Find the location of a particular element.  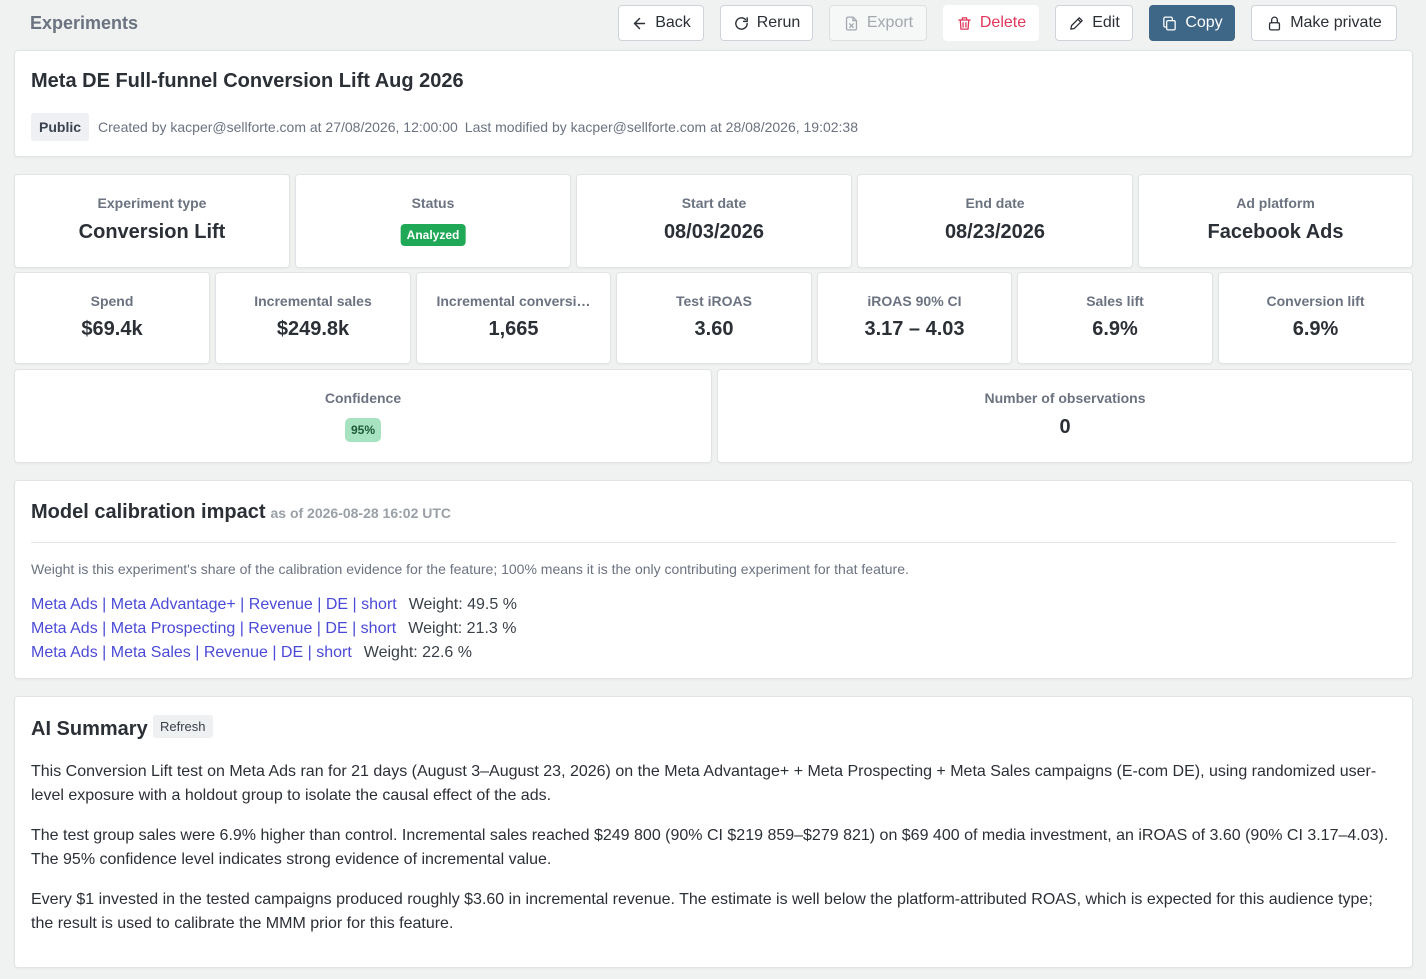

metric-label: Sales lift is located at coordinates (1115, 301).